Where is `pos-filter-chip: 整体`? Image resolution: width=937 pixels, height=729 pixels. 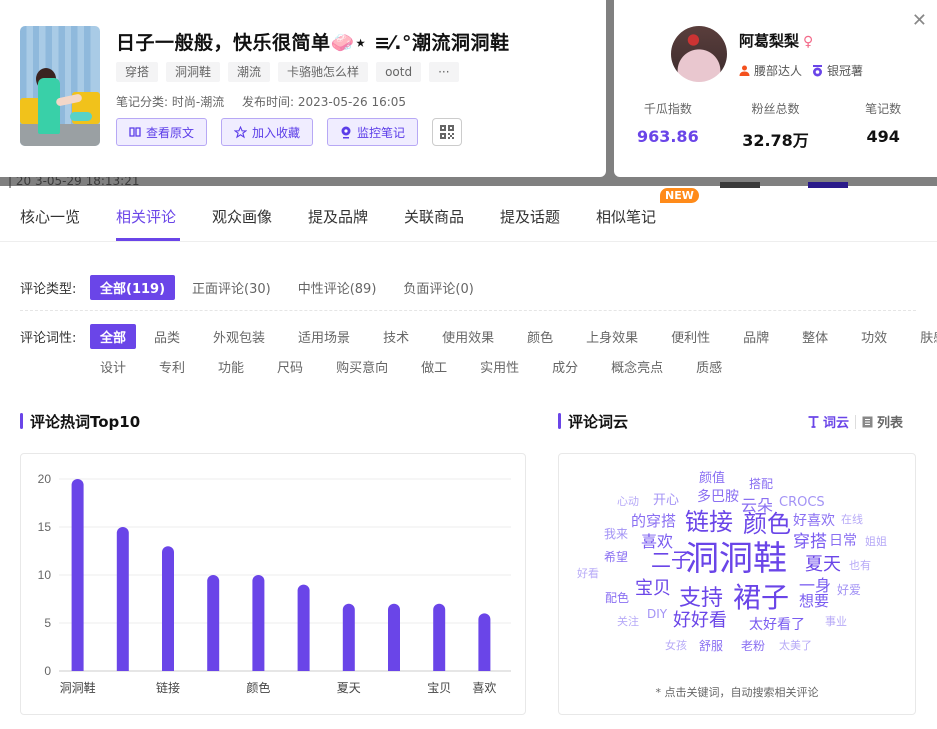
pos-filter-chip: 整体 is located at coordinates (815, 336).